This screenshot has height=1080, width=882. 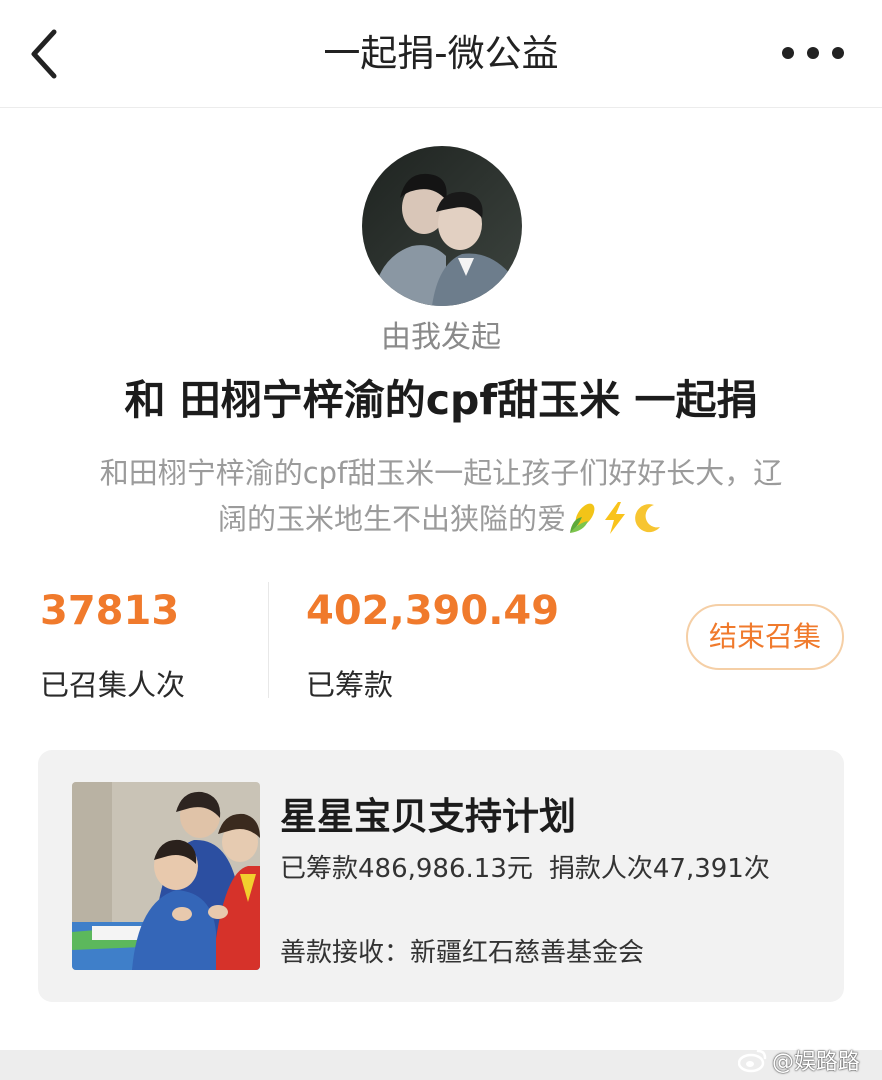 What do you see at coordinates (442, 226) in the screenshot?
I see `avatar` at bounding box center [442, 226].